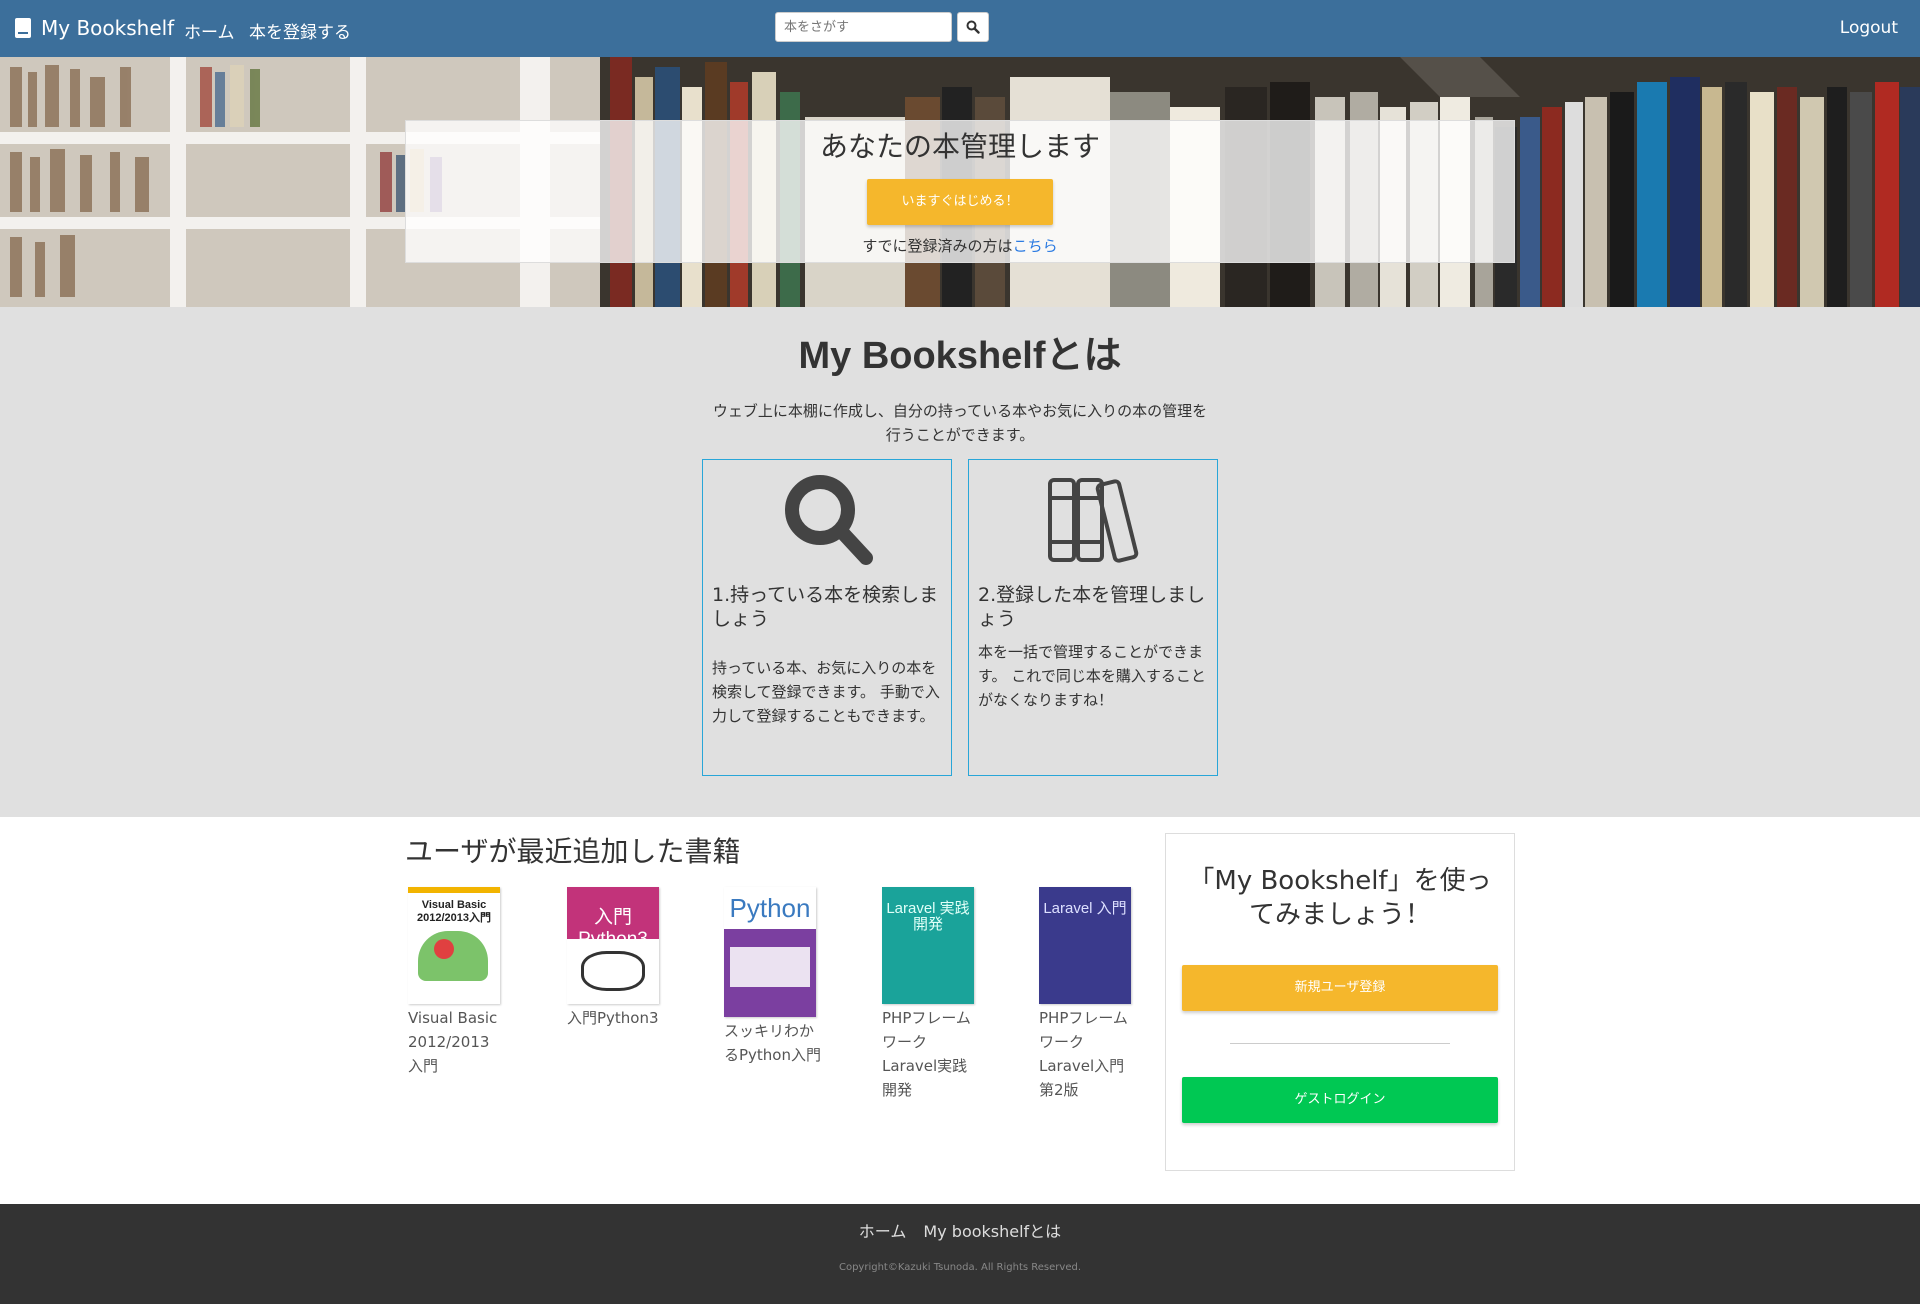 The height and width of the screenshot is (1304, 1920). What do you see at coordinates (772, 1043) in the screenshot?
I see `book-title: スッキリわかるPython入門` at bounding box center [772, 1043].